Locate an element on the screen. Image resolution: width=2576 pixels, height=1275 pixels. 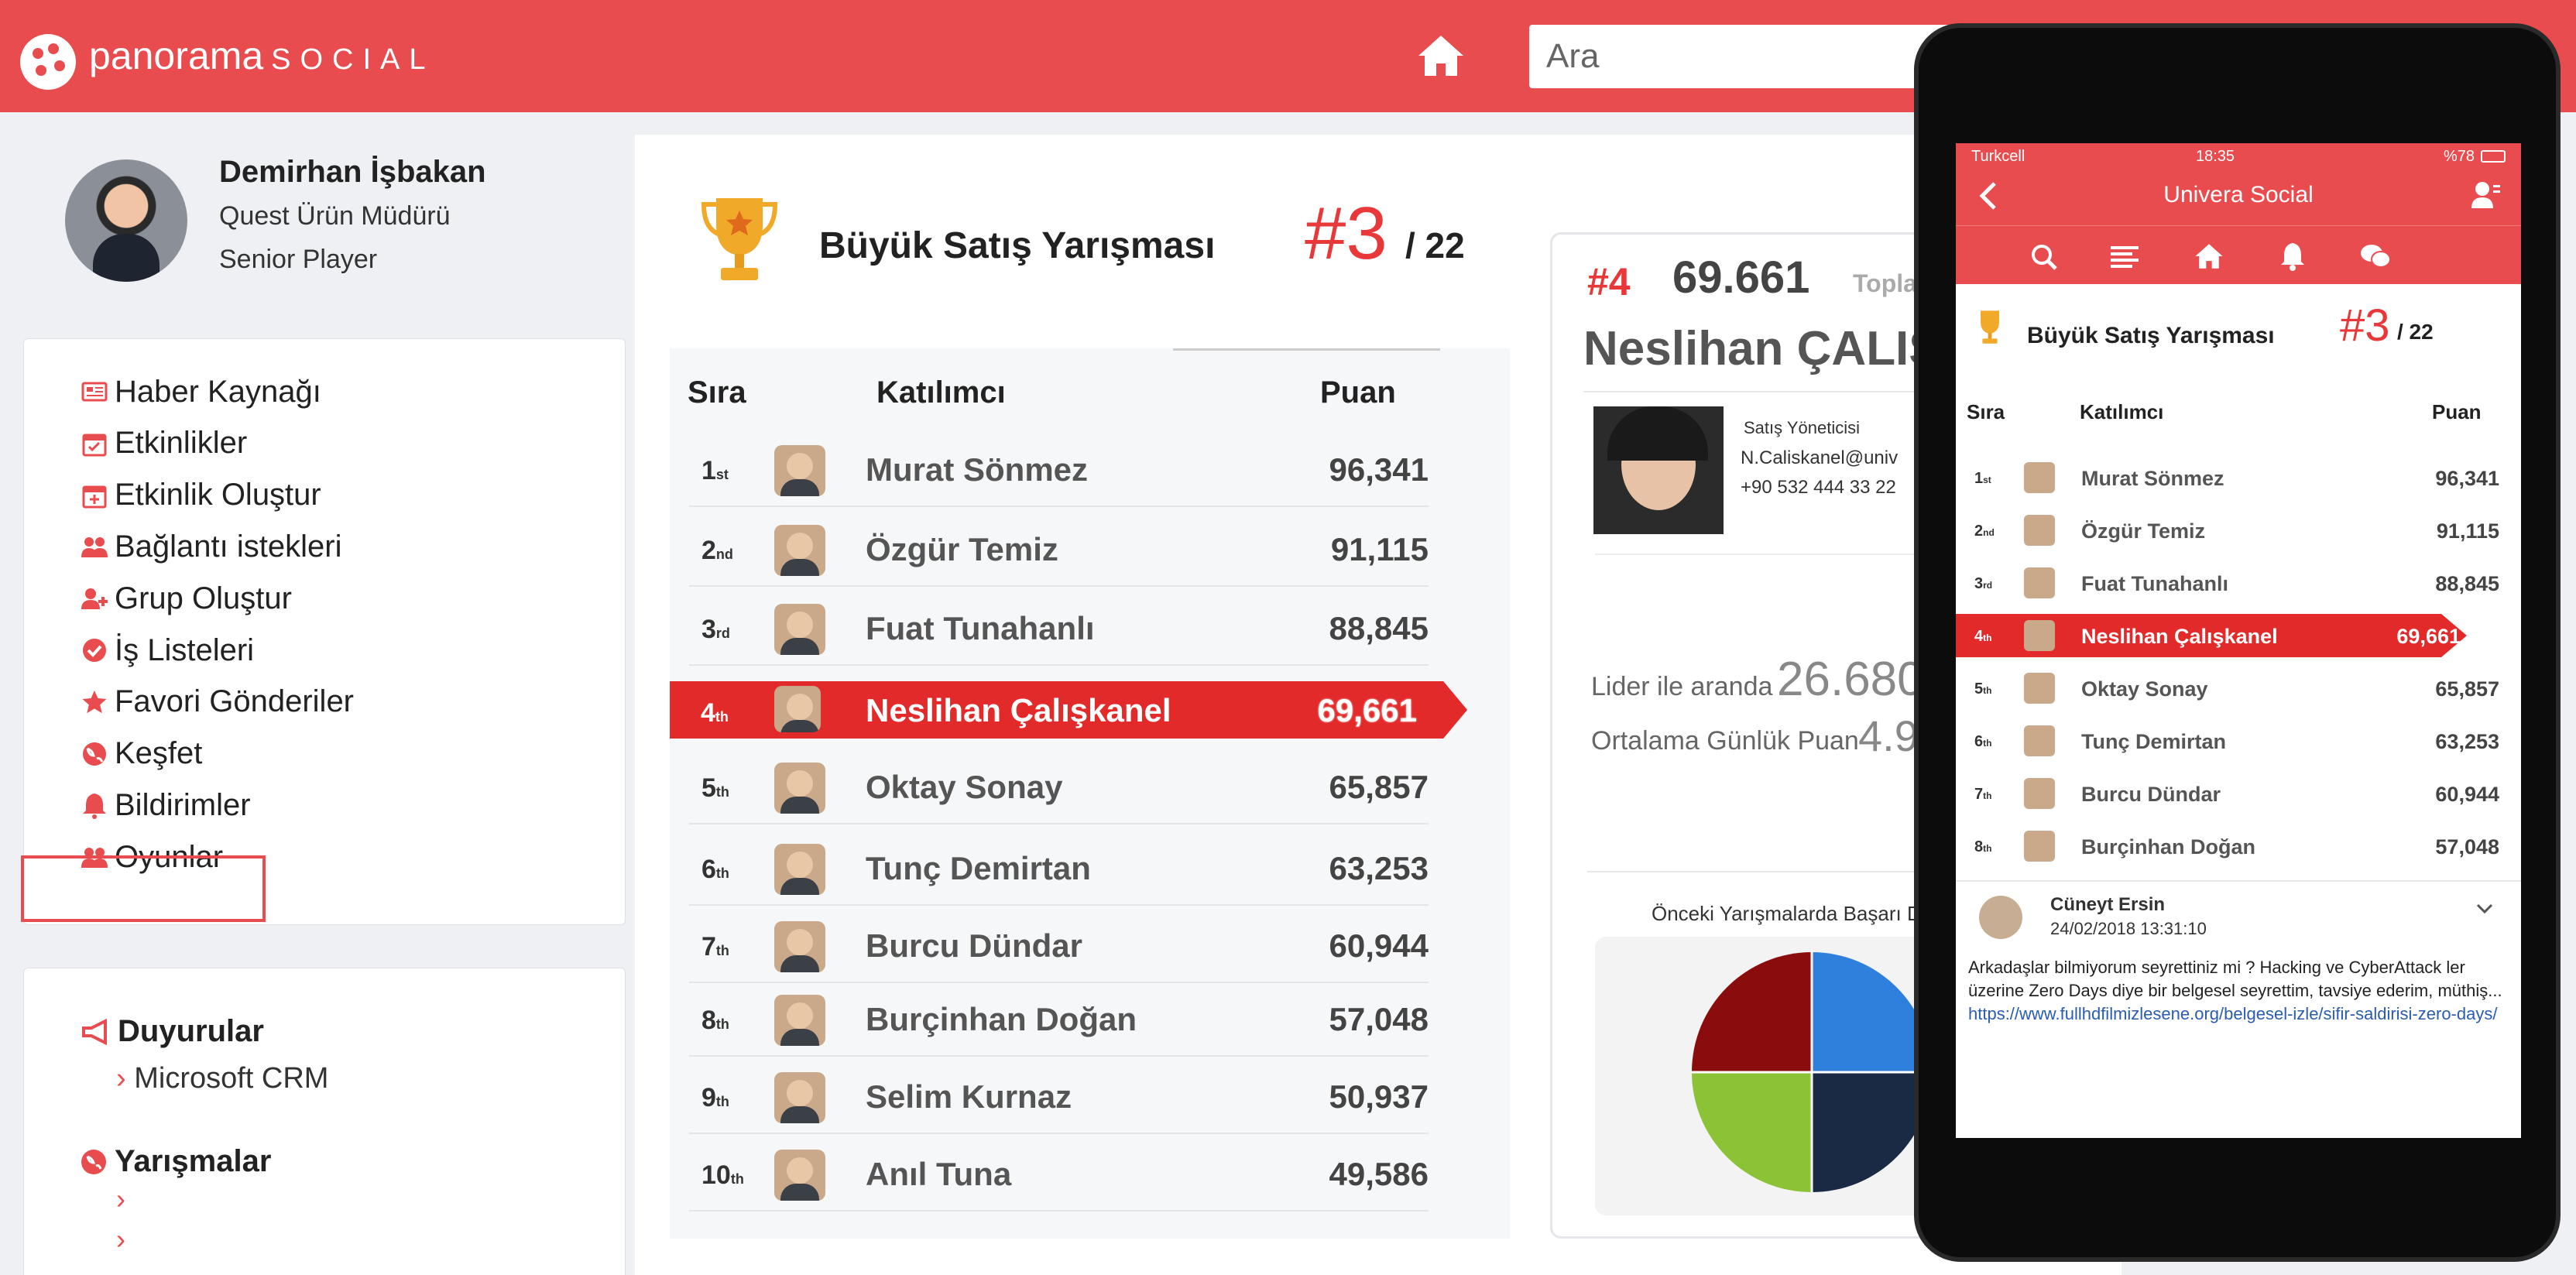
sidebar-item-9: Bildirimler is located at coordinates (166, 805).